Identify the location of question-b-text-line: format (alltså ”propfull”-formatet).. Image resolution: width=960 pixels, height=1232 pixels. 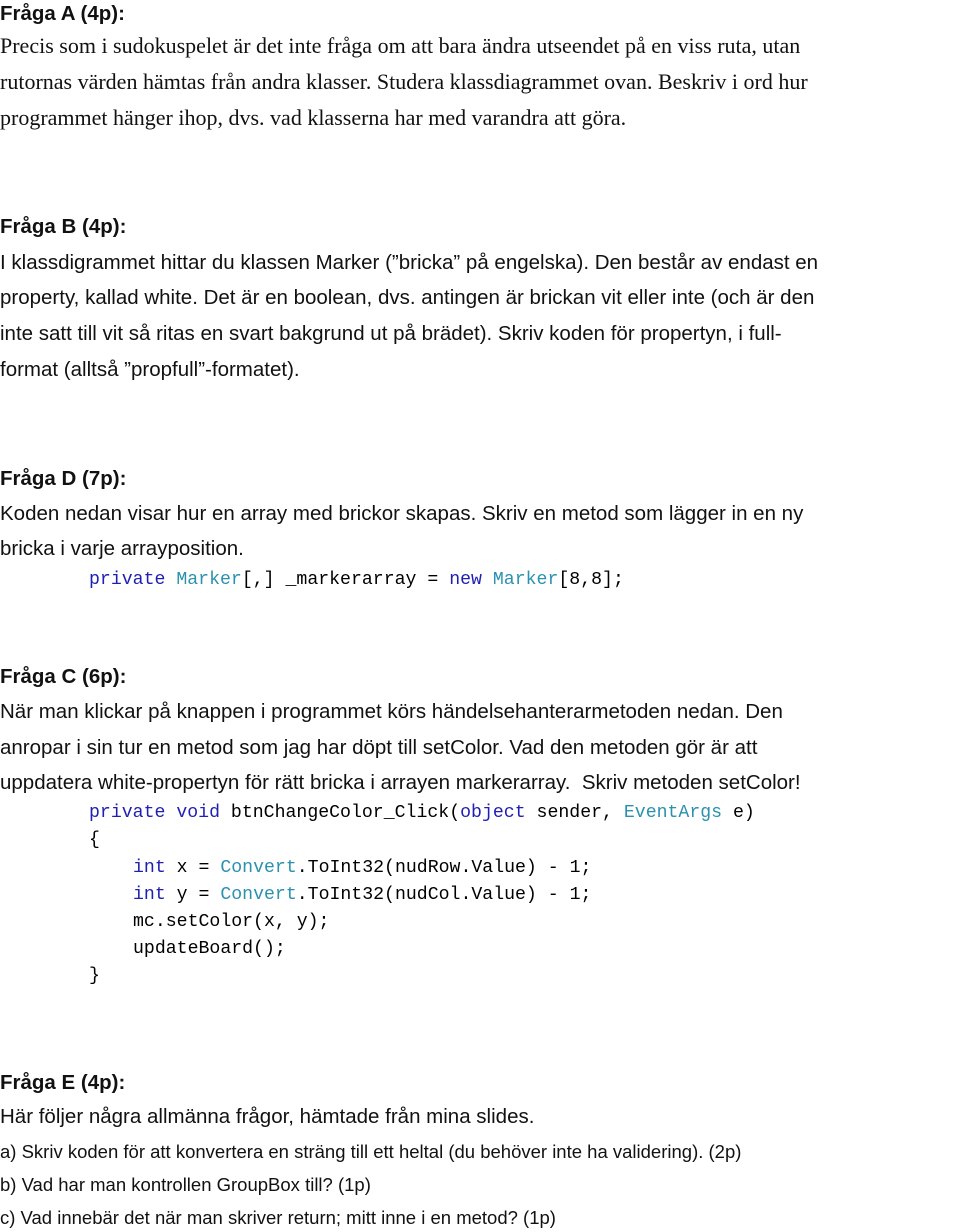
(150, 369).